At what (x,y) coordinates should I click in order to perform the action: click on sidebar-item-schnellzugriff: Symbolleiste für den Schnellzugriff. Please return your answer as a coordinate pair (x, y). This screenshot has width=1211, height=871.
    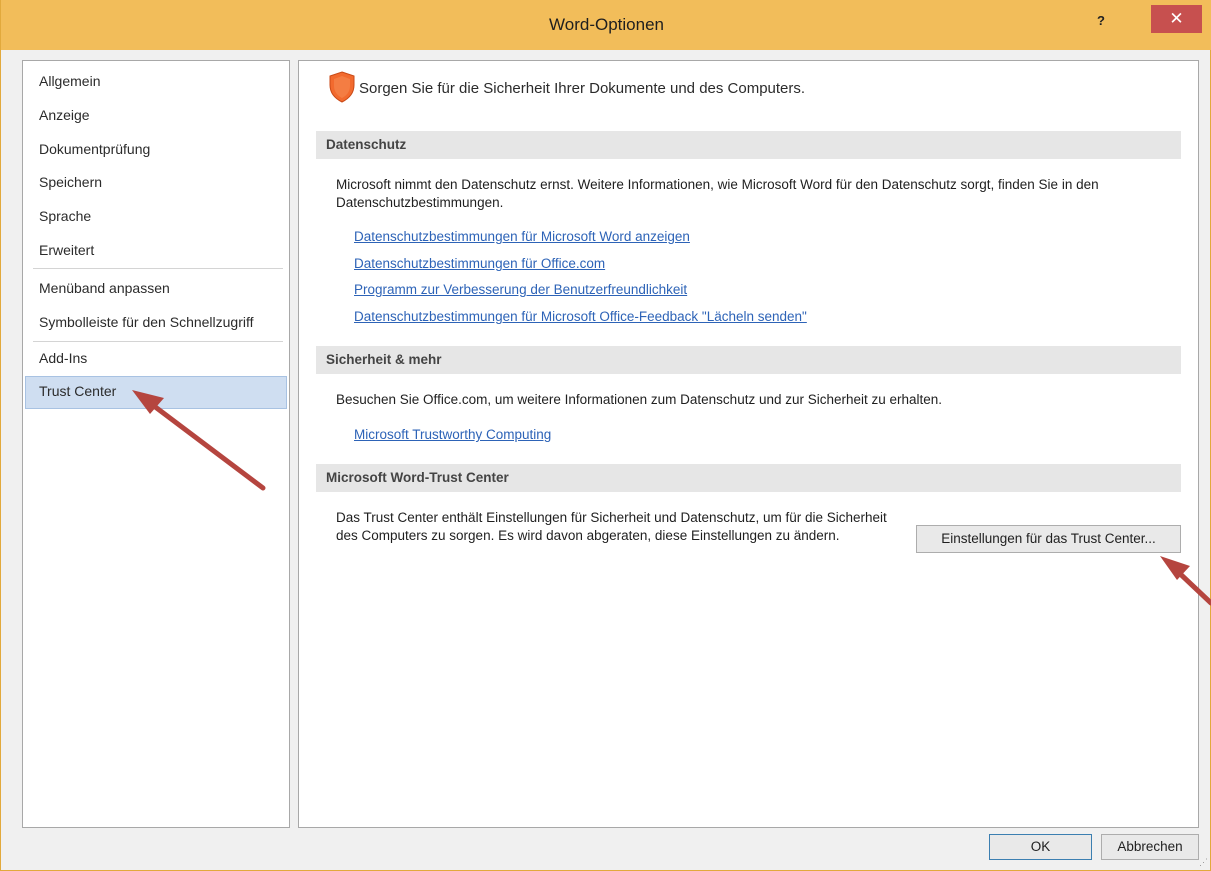
    Looking at the image, I should click on (156, 322).